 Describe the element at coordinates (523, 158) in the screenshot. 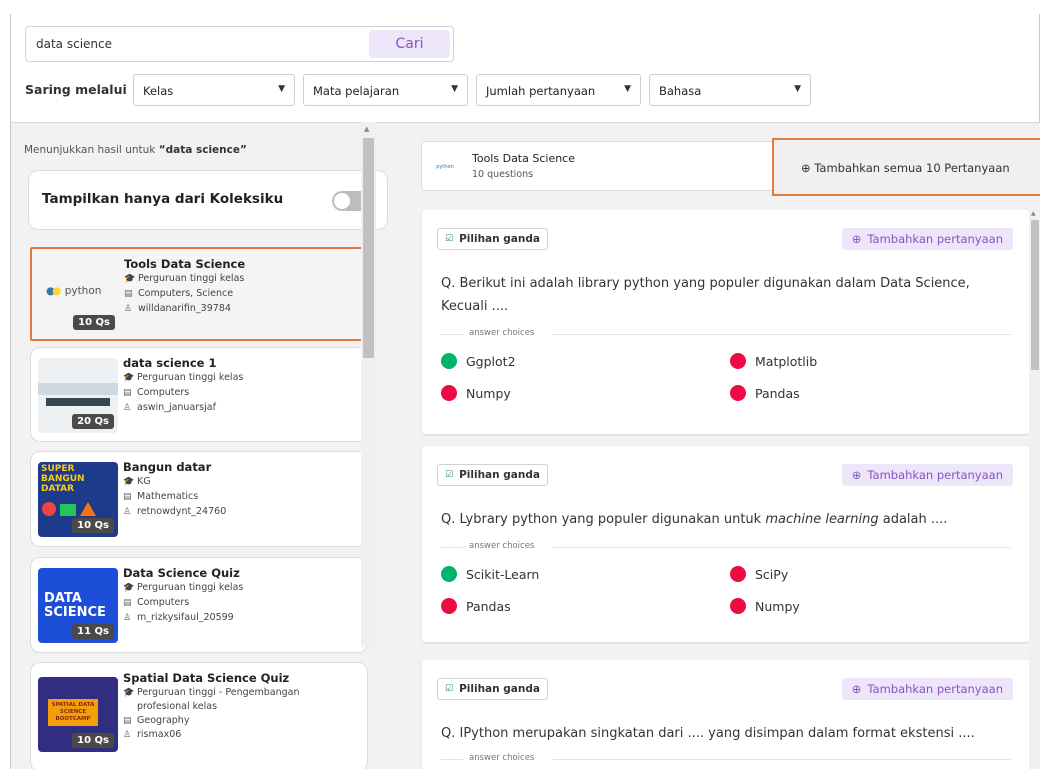

I see `quiz-header-title: Tools Data Science` at that location.